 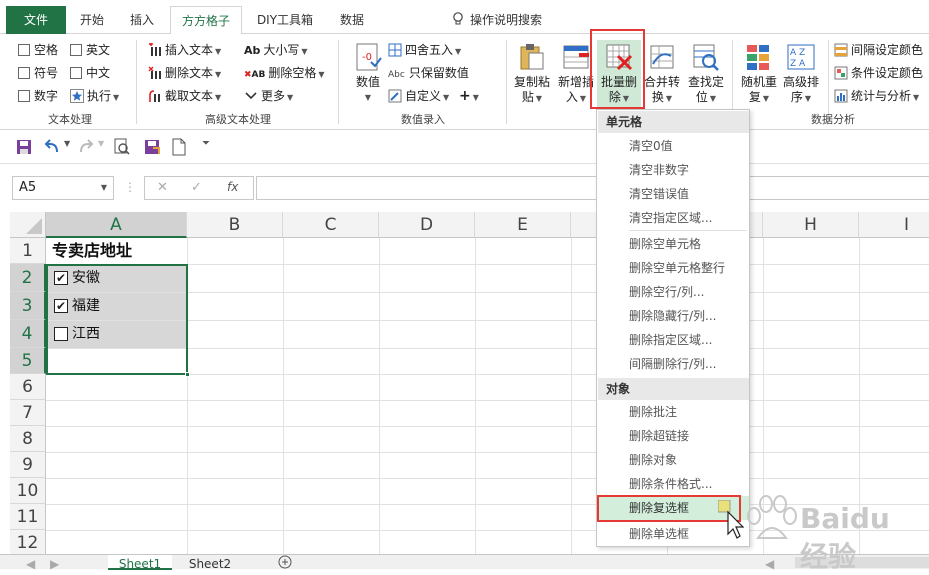 What do you see at coordinates (187, 374) in the screenshot?
I see `fill-handle` at bounding box center [187, 374].